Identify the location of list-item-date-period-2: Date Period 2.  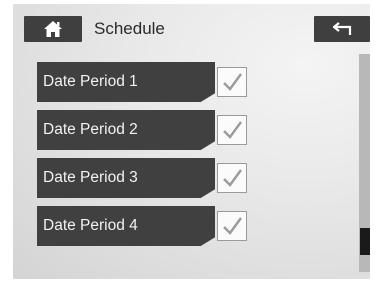
(143, 130).